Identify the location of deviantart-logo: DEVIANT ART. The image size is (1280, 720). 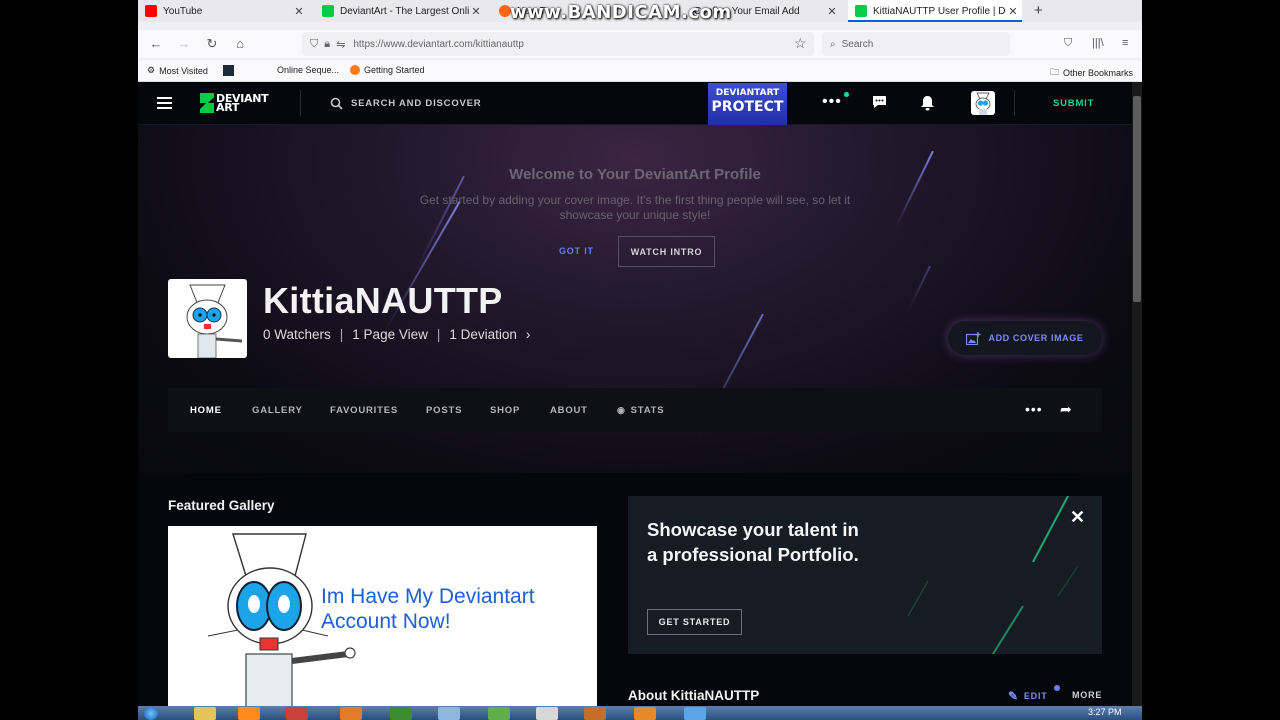
(233, 103).